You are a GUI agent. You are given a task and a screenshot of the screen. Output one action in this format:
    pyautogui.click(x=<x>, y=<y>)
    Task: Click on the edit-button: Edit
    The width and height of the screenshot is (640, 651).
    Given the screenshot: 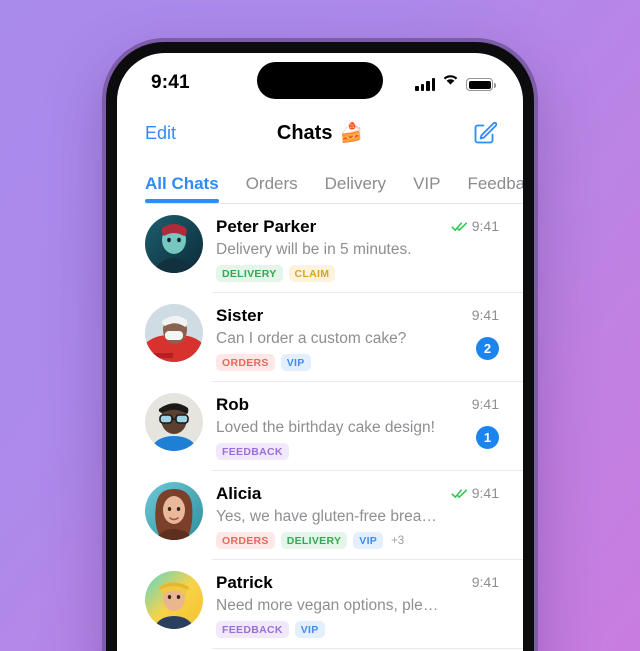 What is the action you would take?
    pyautogui.click(x=160, y=133)
    